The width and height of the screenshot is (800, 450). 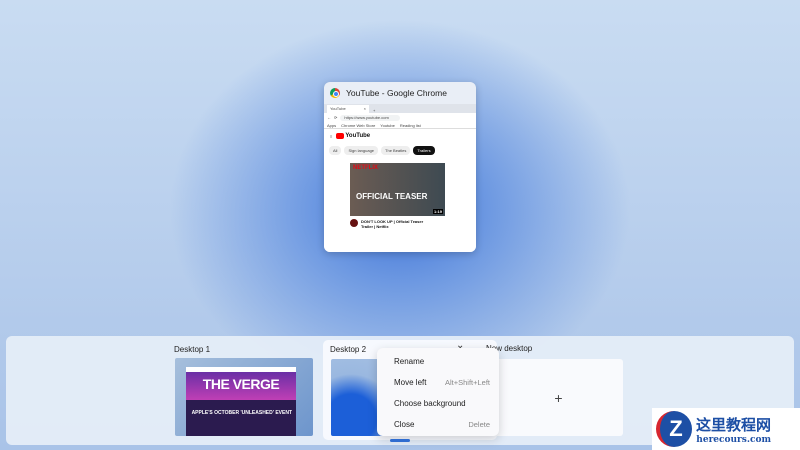 I want to click on menu-item-choose-background: Choose background, so click(x=438, y=403).